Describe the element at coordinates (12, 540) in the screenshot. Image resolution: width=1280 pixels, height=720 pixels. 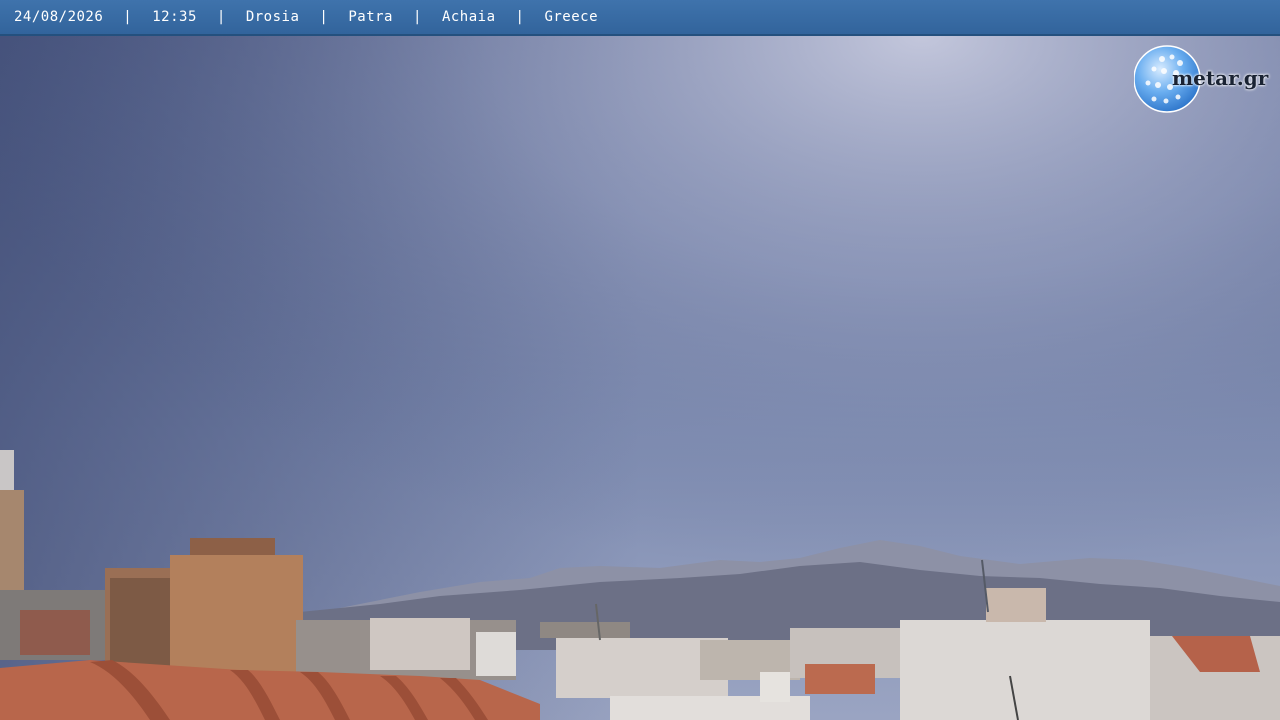
I see `left-tower` at that location.